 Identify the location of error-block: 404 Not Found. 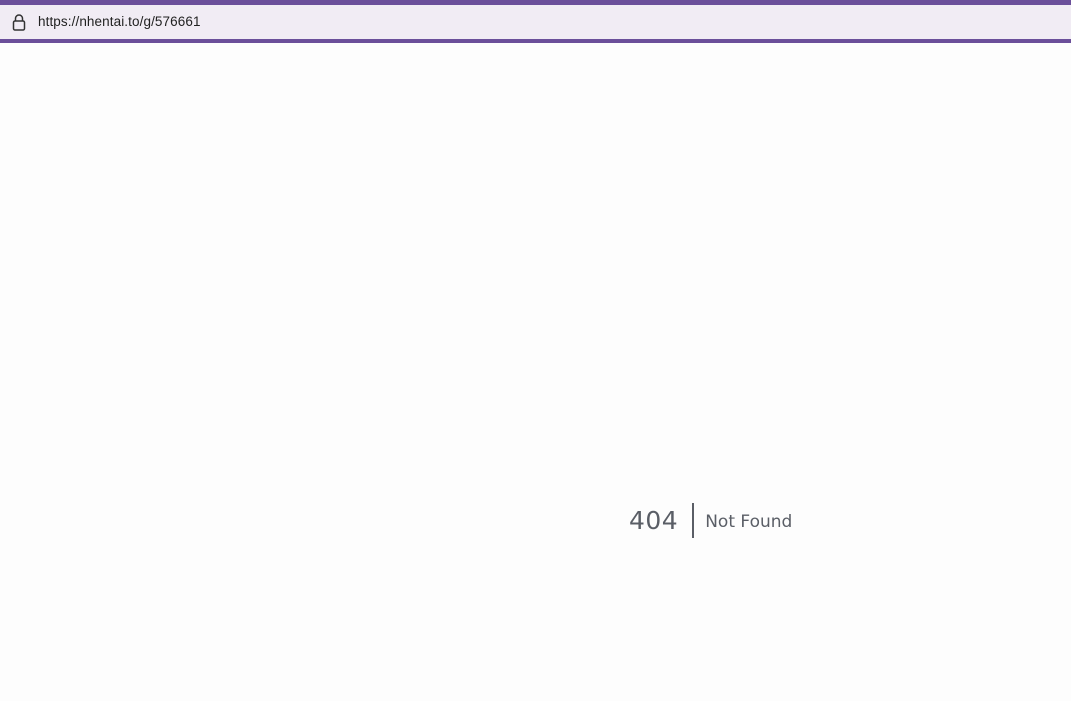
(710, 520).